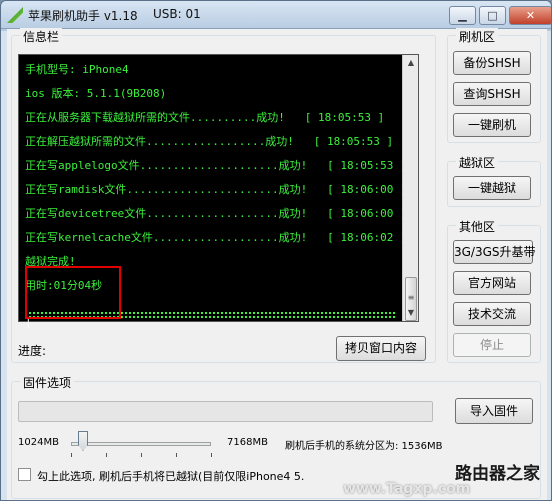 This screenshot has height=501, width=552. I want to click on close-button: ✕, so click(530, 15).